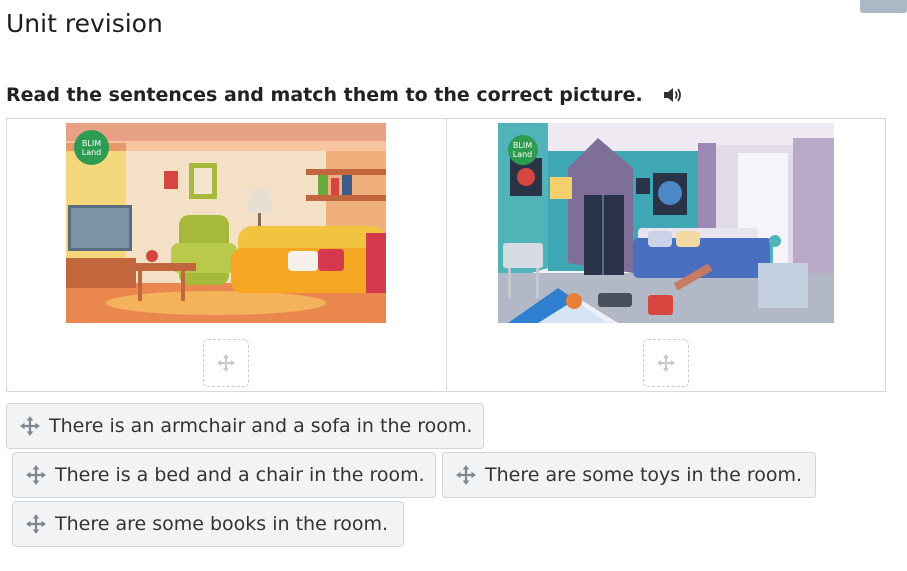 The width and height of the screenshot is (907, 571). I want to click on living-room-picture: BLIM Land, so click(226, 223).